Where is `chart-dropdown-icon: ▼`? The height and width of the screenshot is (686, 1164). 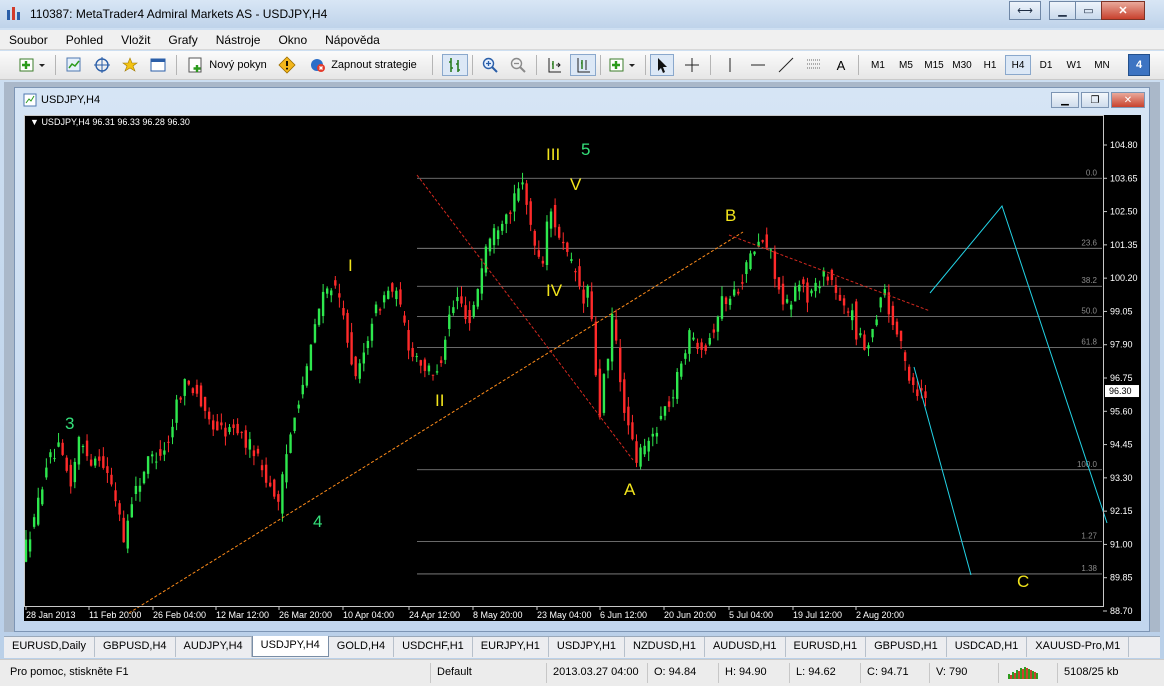
chart-dropdown-icon: ▼ is located at coordinates (34, 122).